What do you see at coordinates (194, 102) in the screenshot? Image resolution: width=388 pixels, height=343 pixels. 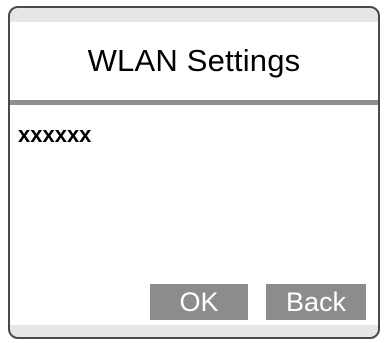 I see `title-divider` at bounding box center [194, 102].